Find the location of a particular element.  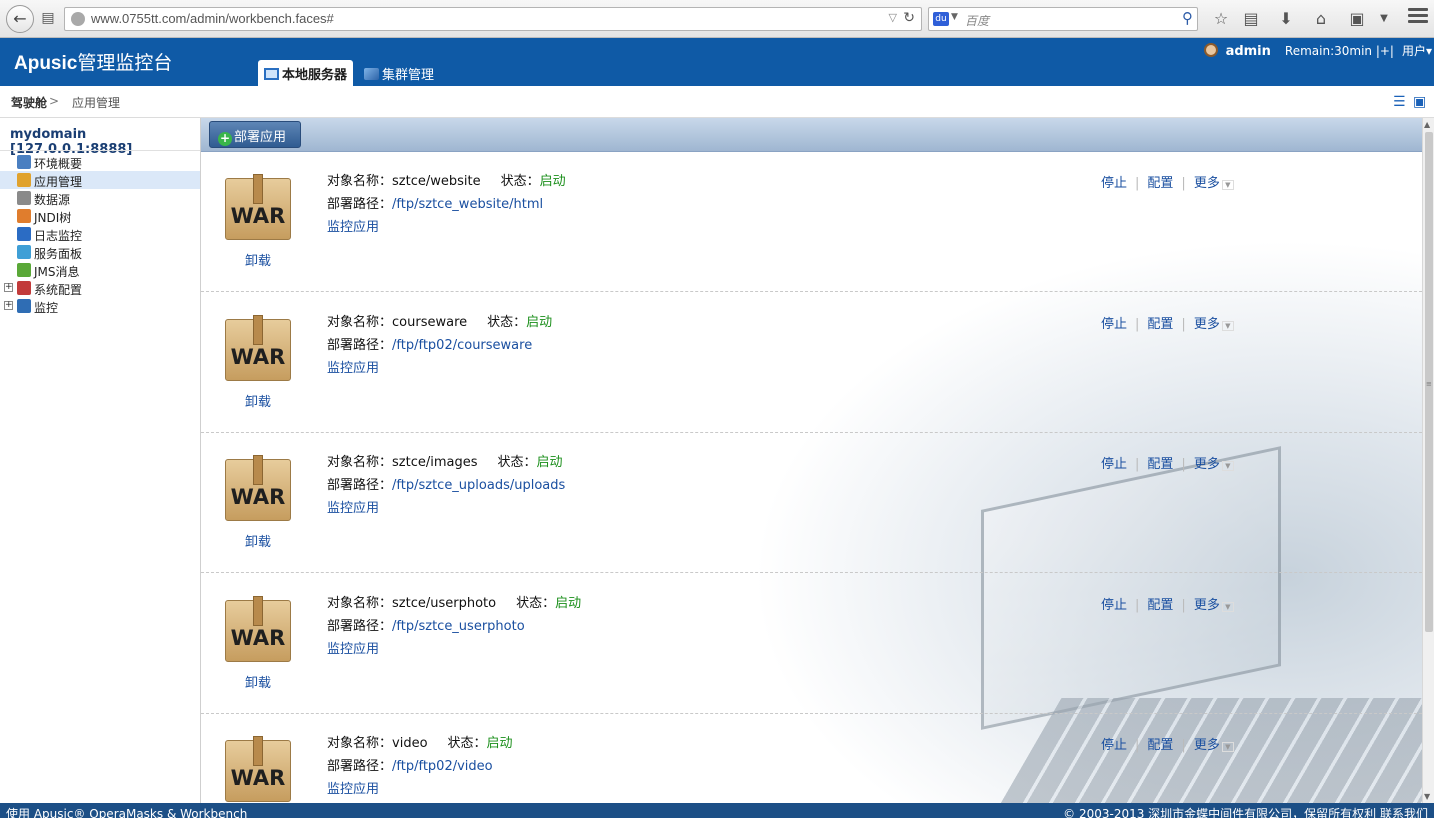

fullscreen-icon: ▣ is located at coordinates (1419, 102).